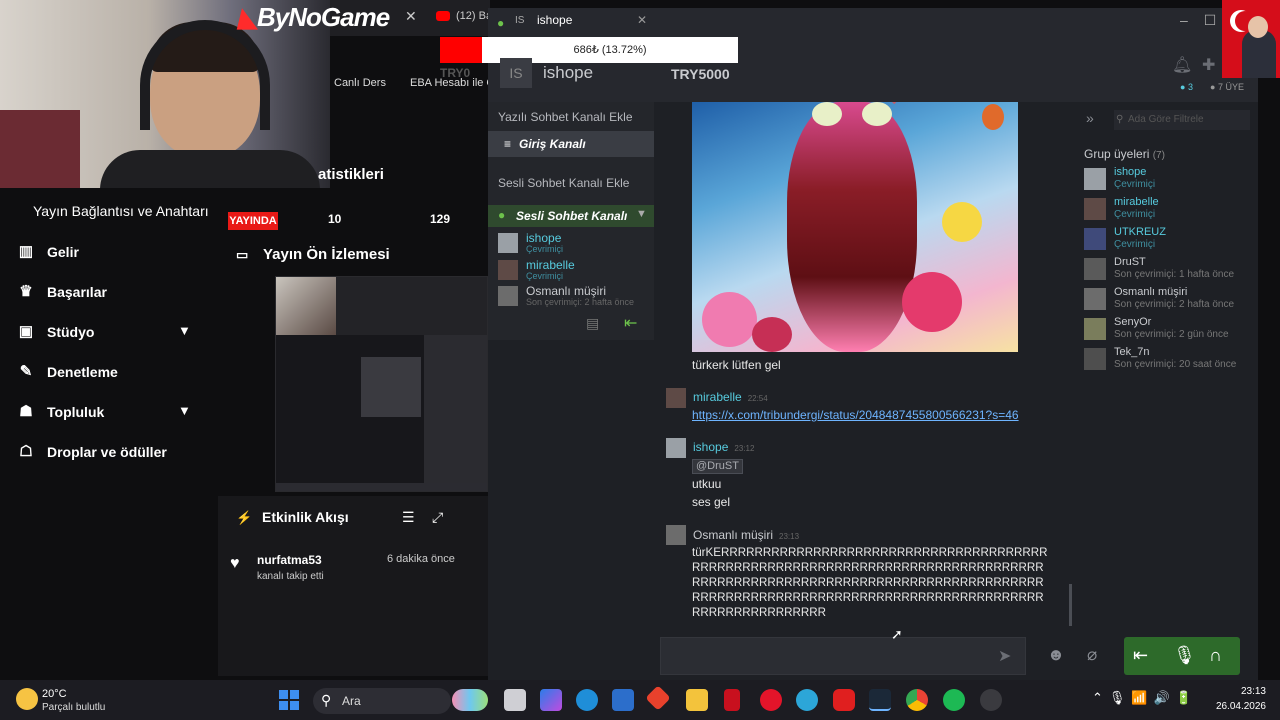  What do you see at coordinates (107, 292) in the screenshot?
I see `nav-basarilar: ♛ Başarılar` at bounding box center [107, 292].